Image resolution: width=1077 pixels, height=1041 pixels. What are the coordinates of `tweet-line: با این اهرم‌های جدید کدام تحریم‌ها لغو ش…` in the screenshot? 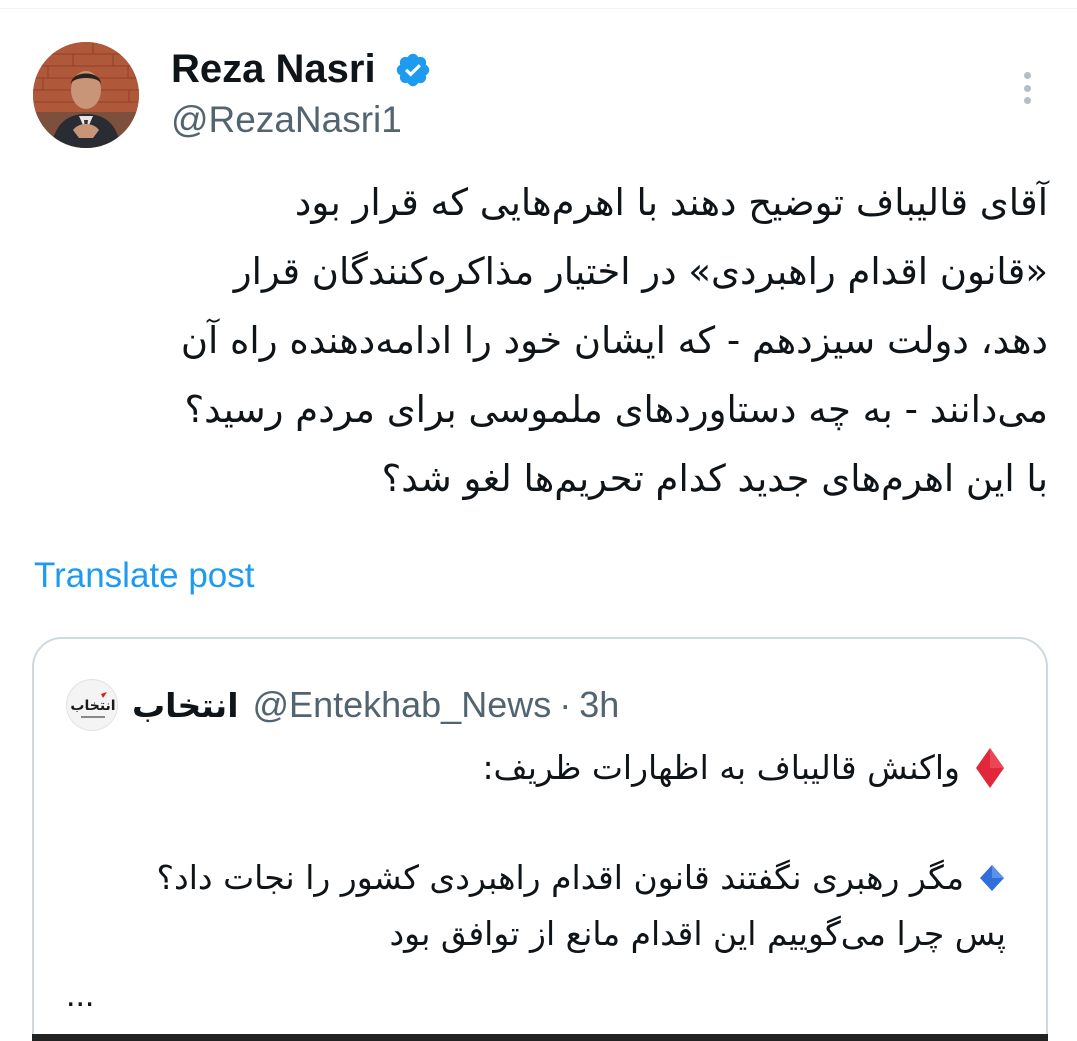 It's located at (714, 478).